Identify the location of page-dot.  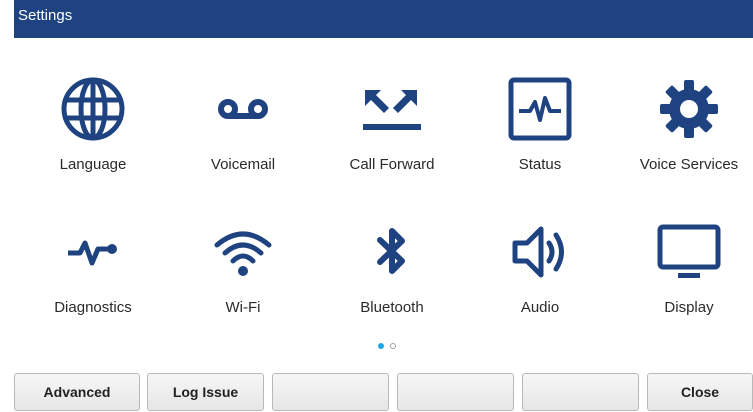
(393, 346).